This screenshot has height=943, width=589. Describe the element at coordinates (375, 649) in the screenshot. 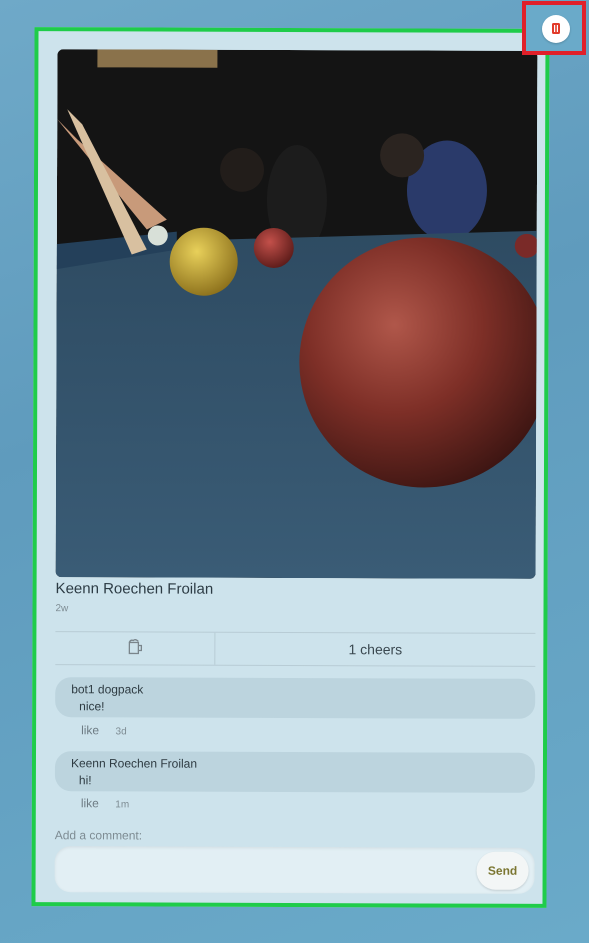

I see `cheers-count: 1 cheers` at that location.